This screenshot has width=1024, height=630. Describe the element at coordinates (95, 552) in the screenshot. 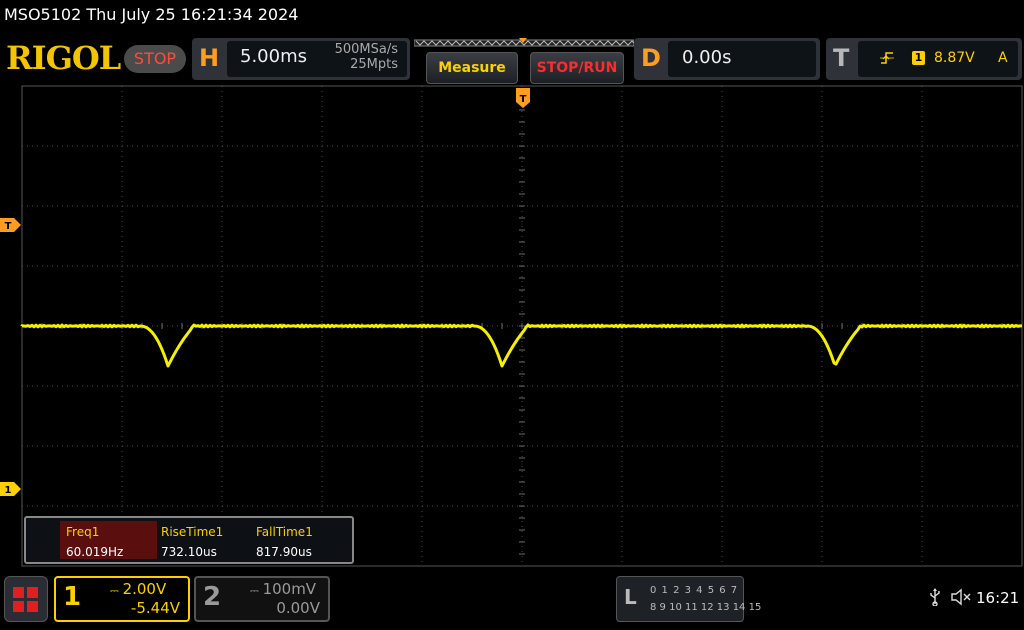

I see `meas-freq-value: 60.019Hz` at that location.